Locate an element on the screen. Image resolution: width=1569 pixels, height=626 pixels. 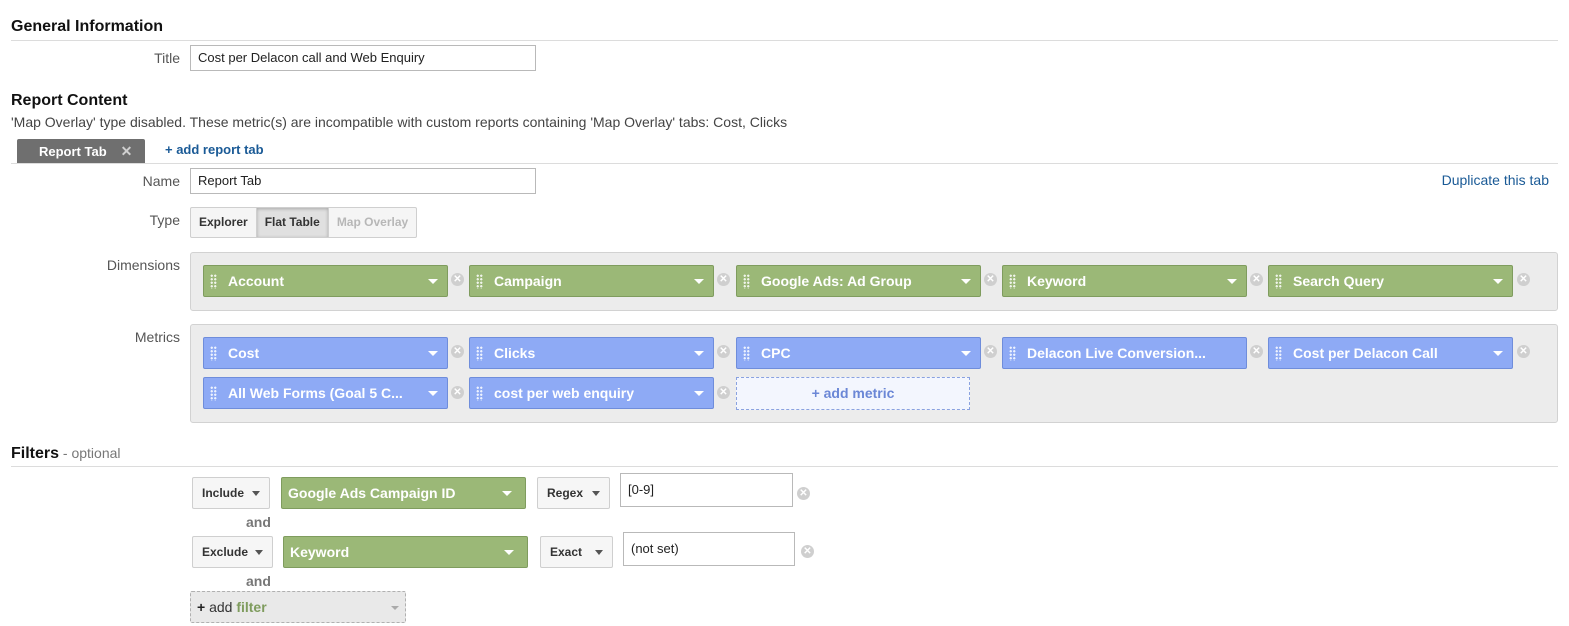
metric-chip-cost-per-web-enquiry: cost per web enquiry is located at coordinates (591, 393).